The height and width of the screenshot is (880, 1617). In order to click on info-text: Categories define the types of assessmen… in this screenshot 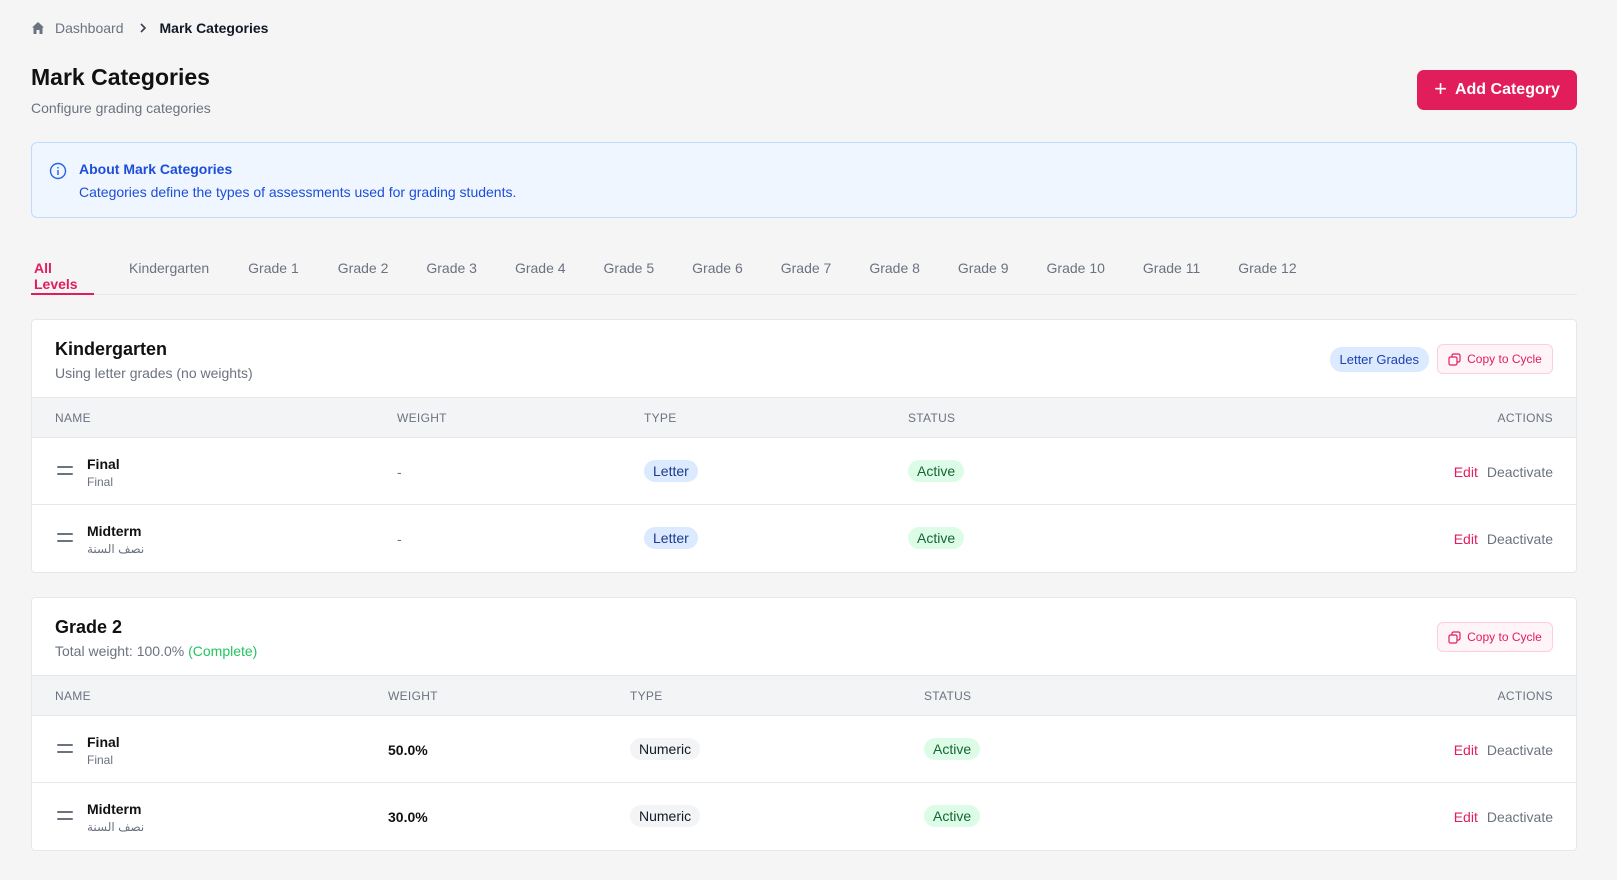, I will do `click(298, 192)`.